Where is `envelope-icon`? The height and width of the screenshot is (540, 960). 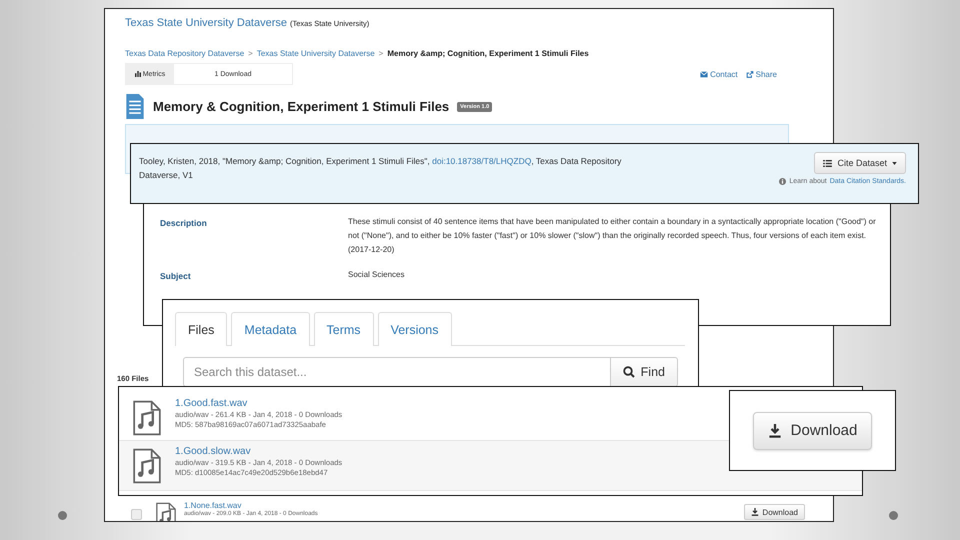
envelope-icon is located at coordinates (704, 74).